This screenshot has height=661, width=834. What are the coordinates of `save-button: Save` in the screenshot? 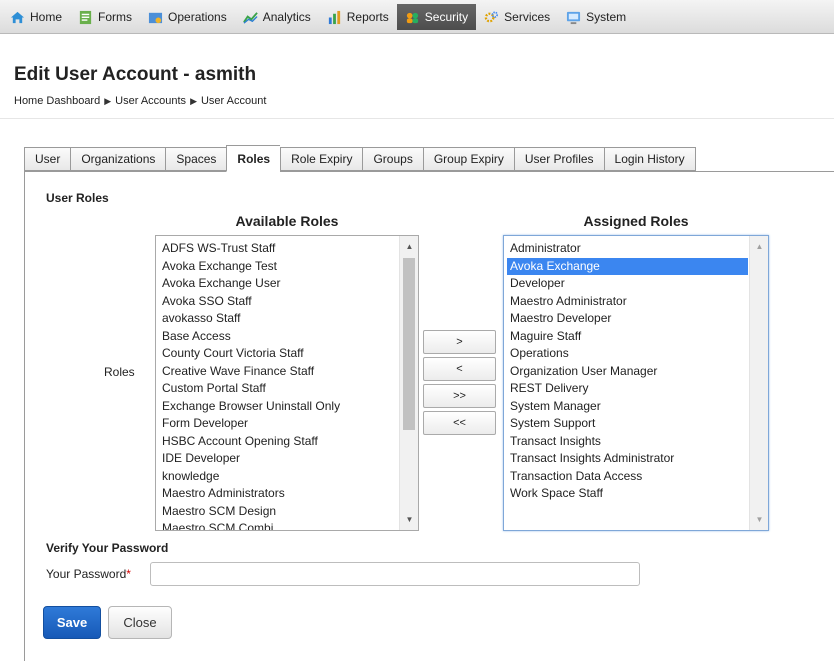 It's located at (72, 622).